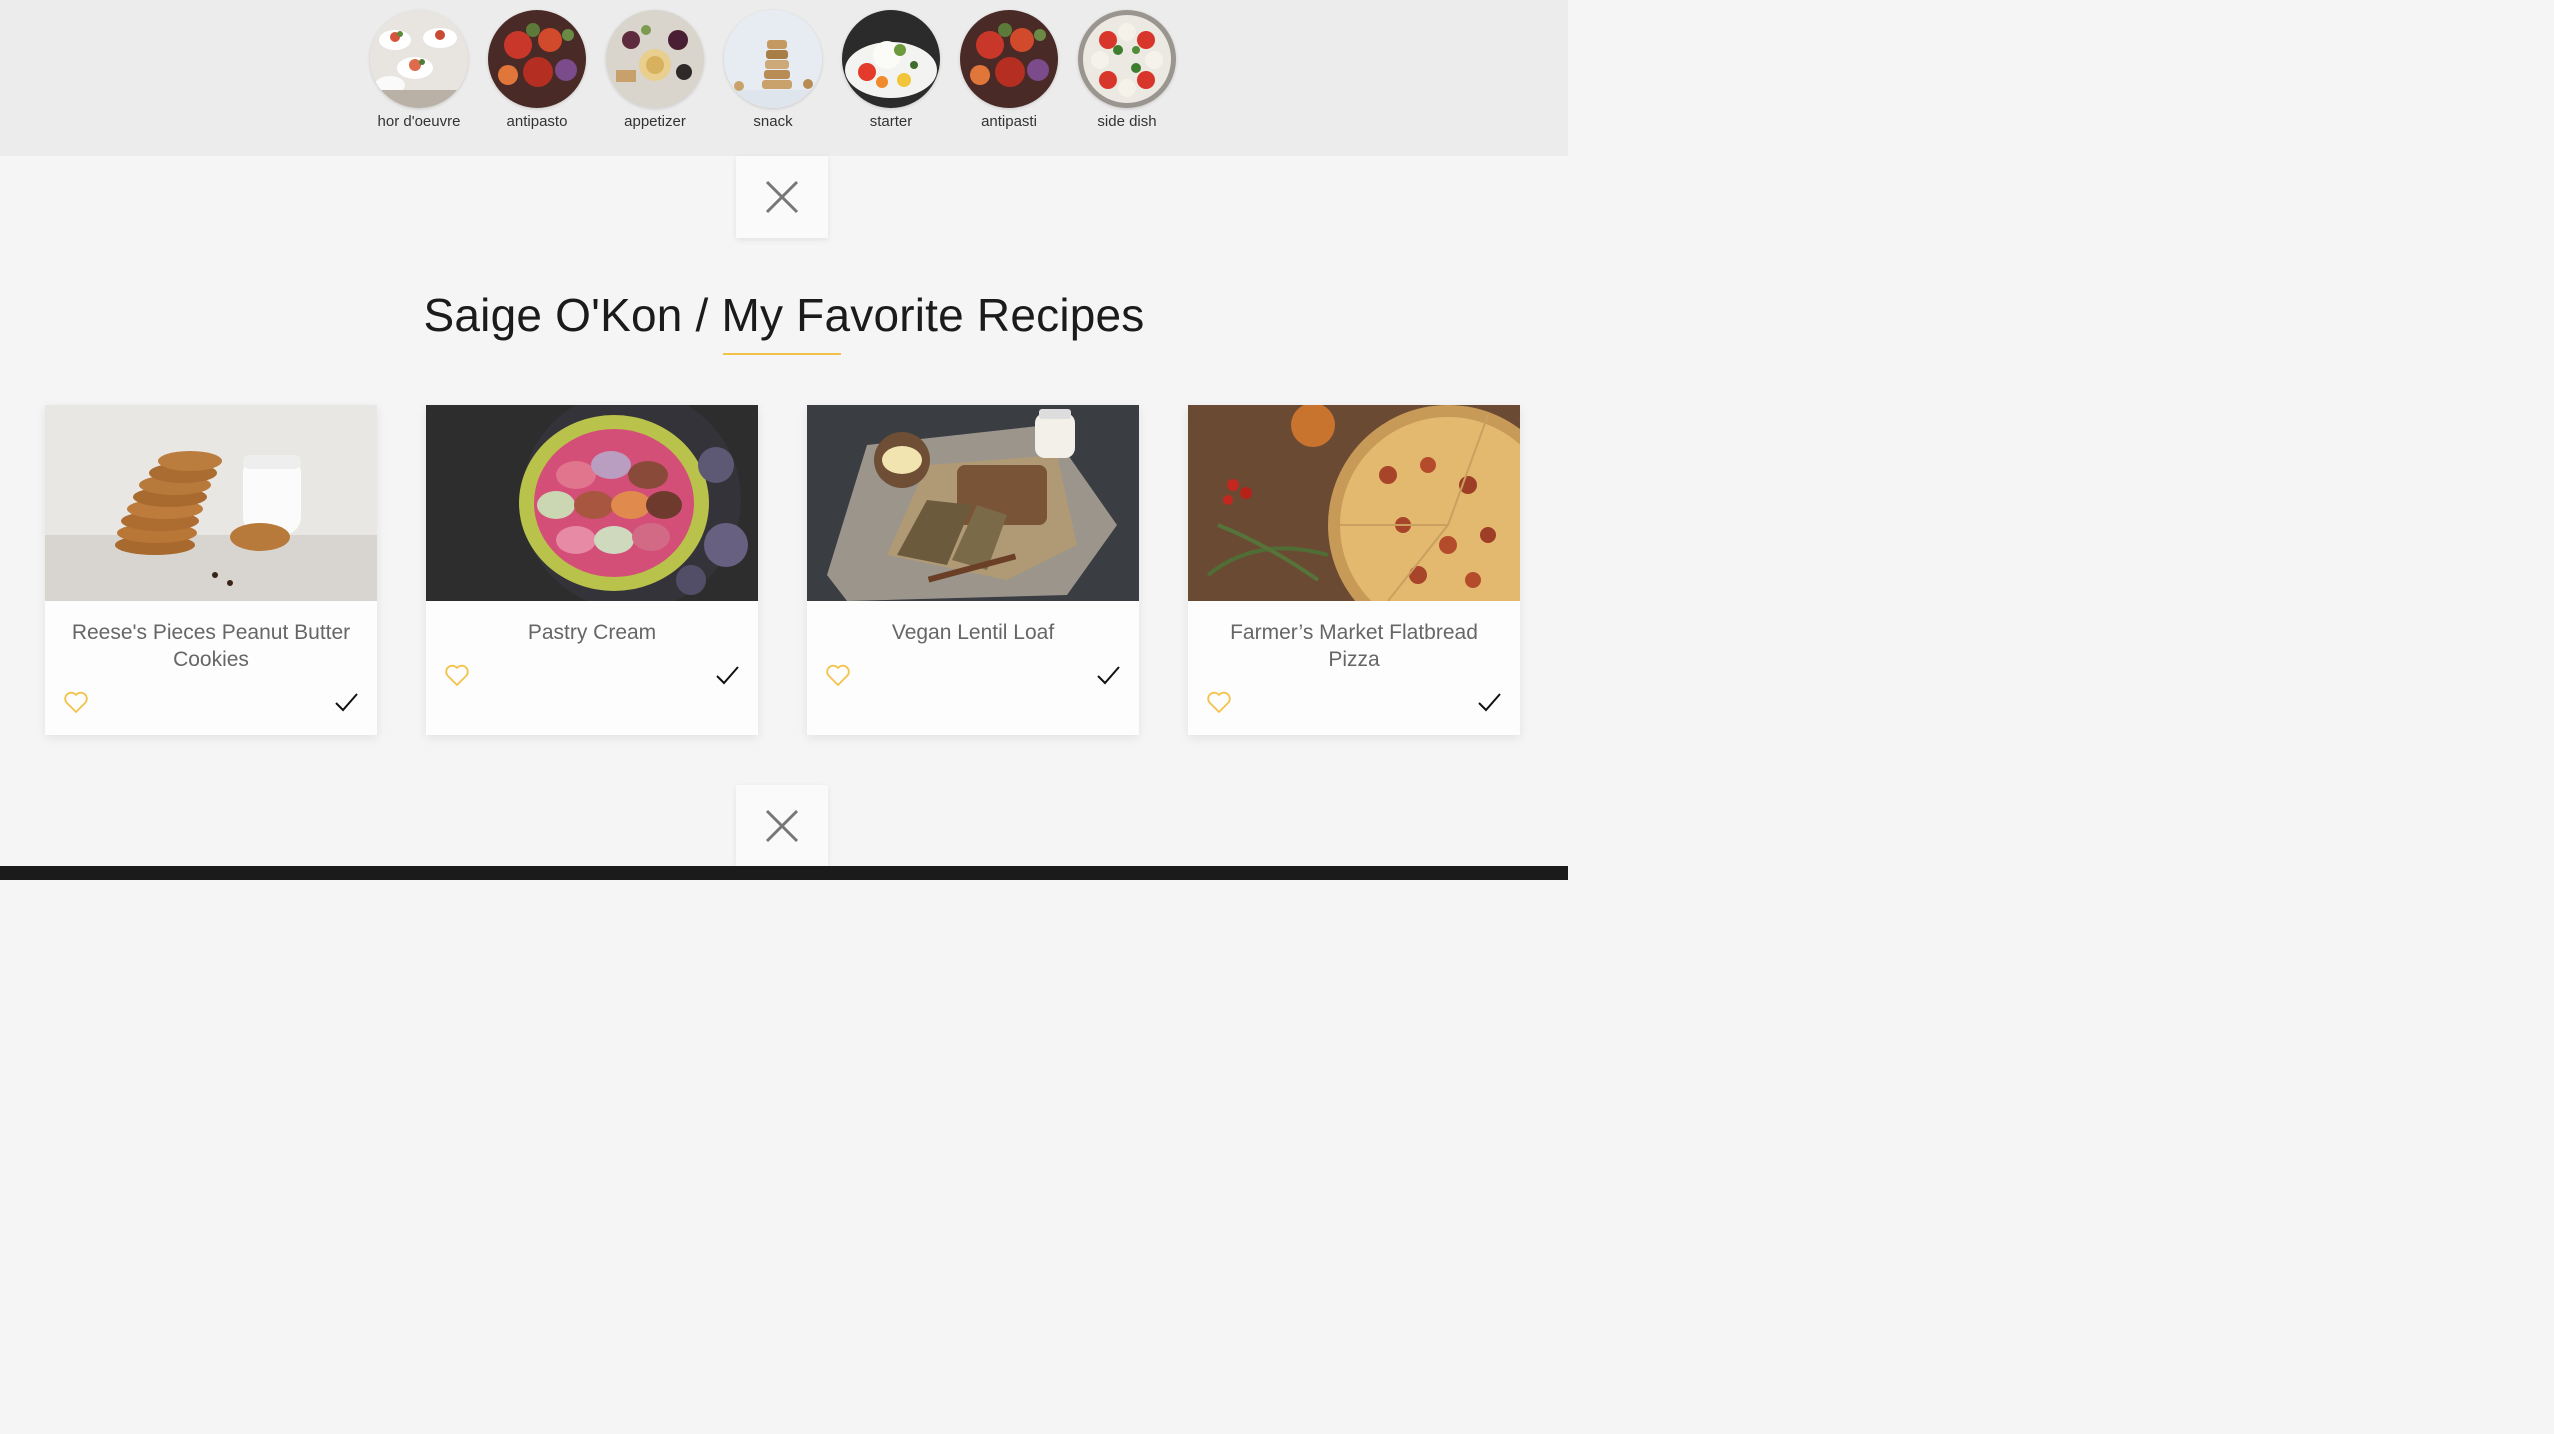 This screenshot has width=2554, height=1434. I want to click on title-underline, so click(782, 354).